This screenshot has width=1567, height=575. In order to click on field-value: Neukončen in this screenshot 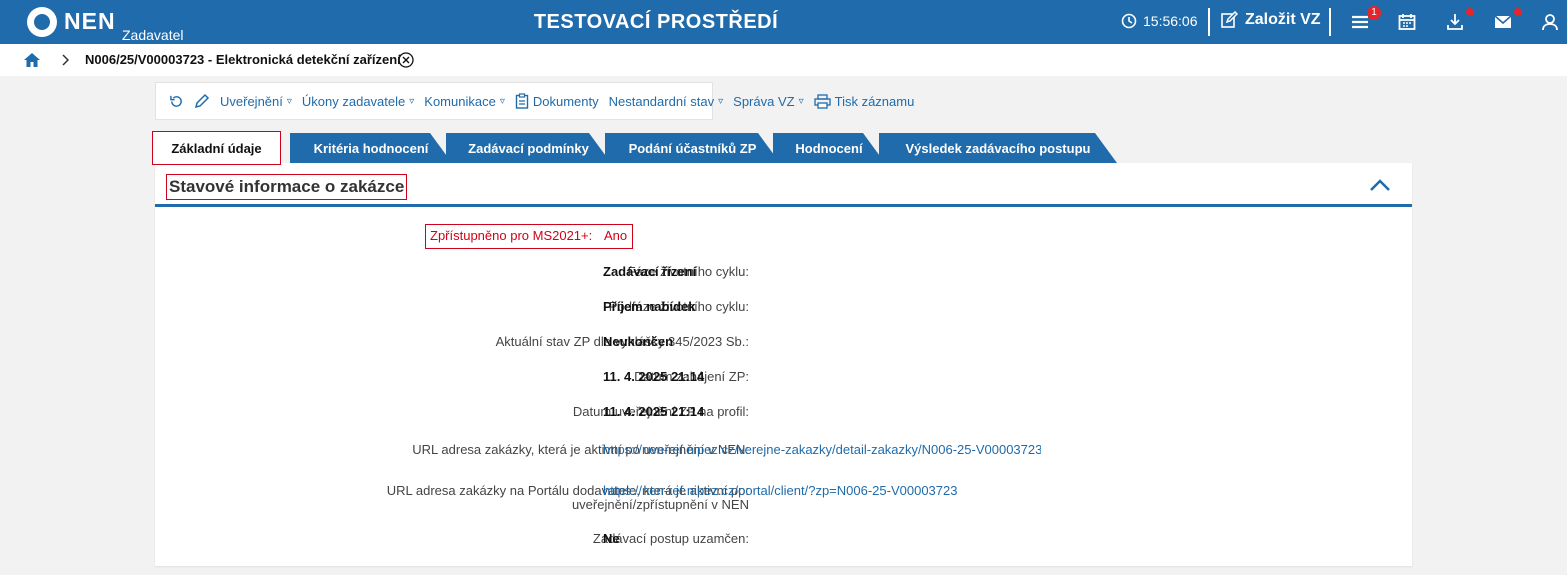, I will do `click(638, 341)`.